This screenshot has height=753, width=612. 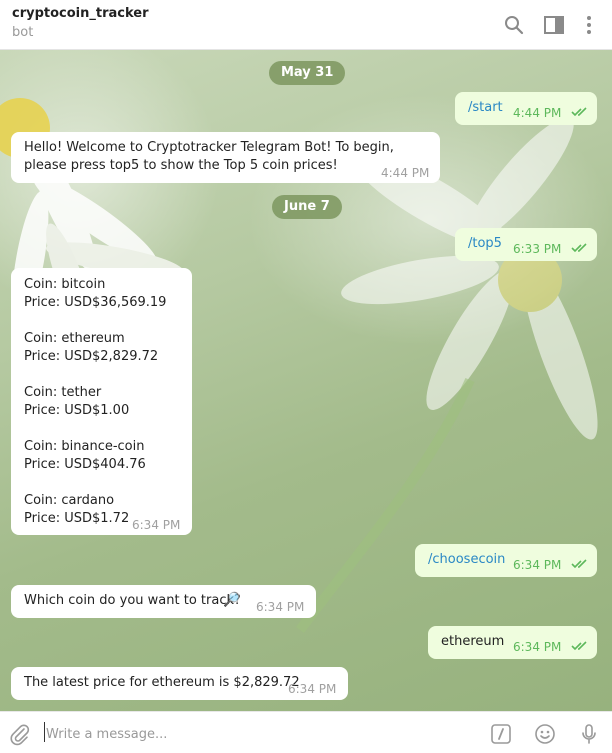 I want to click on coin-entry: Coin: bitcoin Price: USD$36,569.19, so click(x=95, y=294).